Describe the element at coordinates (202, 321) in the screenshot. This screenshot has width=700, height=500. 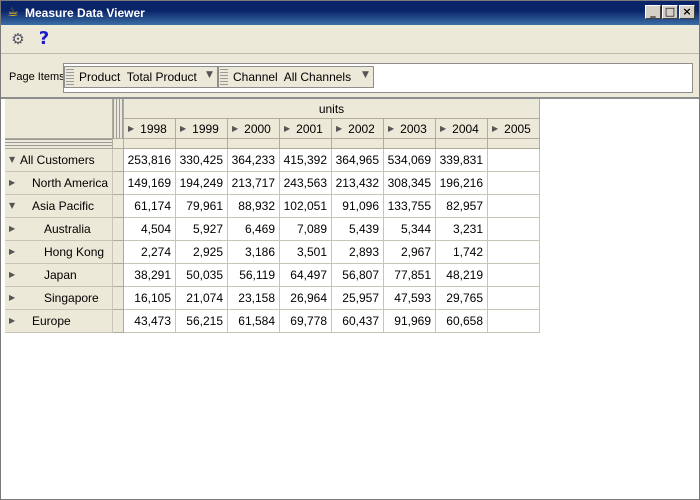
I see `data-cell: 56,215` at that location.